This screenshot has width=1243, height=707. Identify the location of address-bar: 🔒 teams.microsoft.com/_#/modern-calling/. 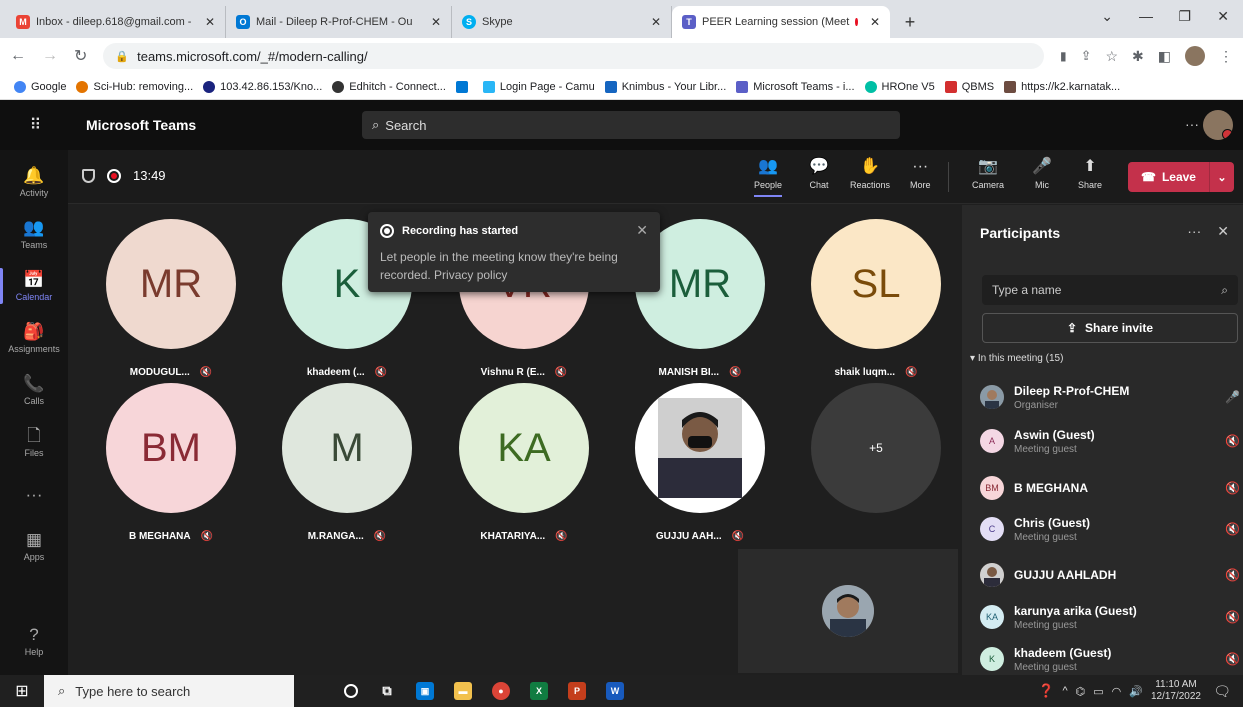
(573, 56).